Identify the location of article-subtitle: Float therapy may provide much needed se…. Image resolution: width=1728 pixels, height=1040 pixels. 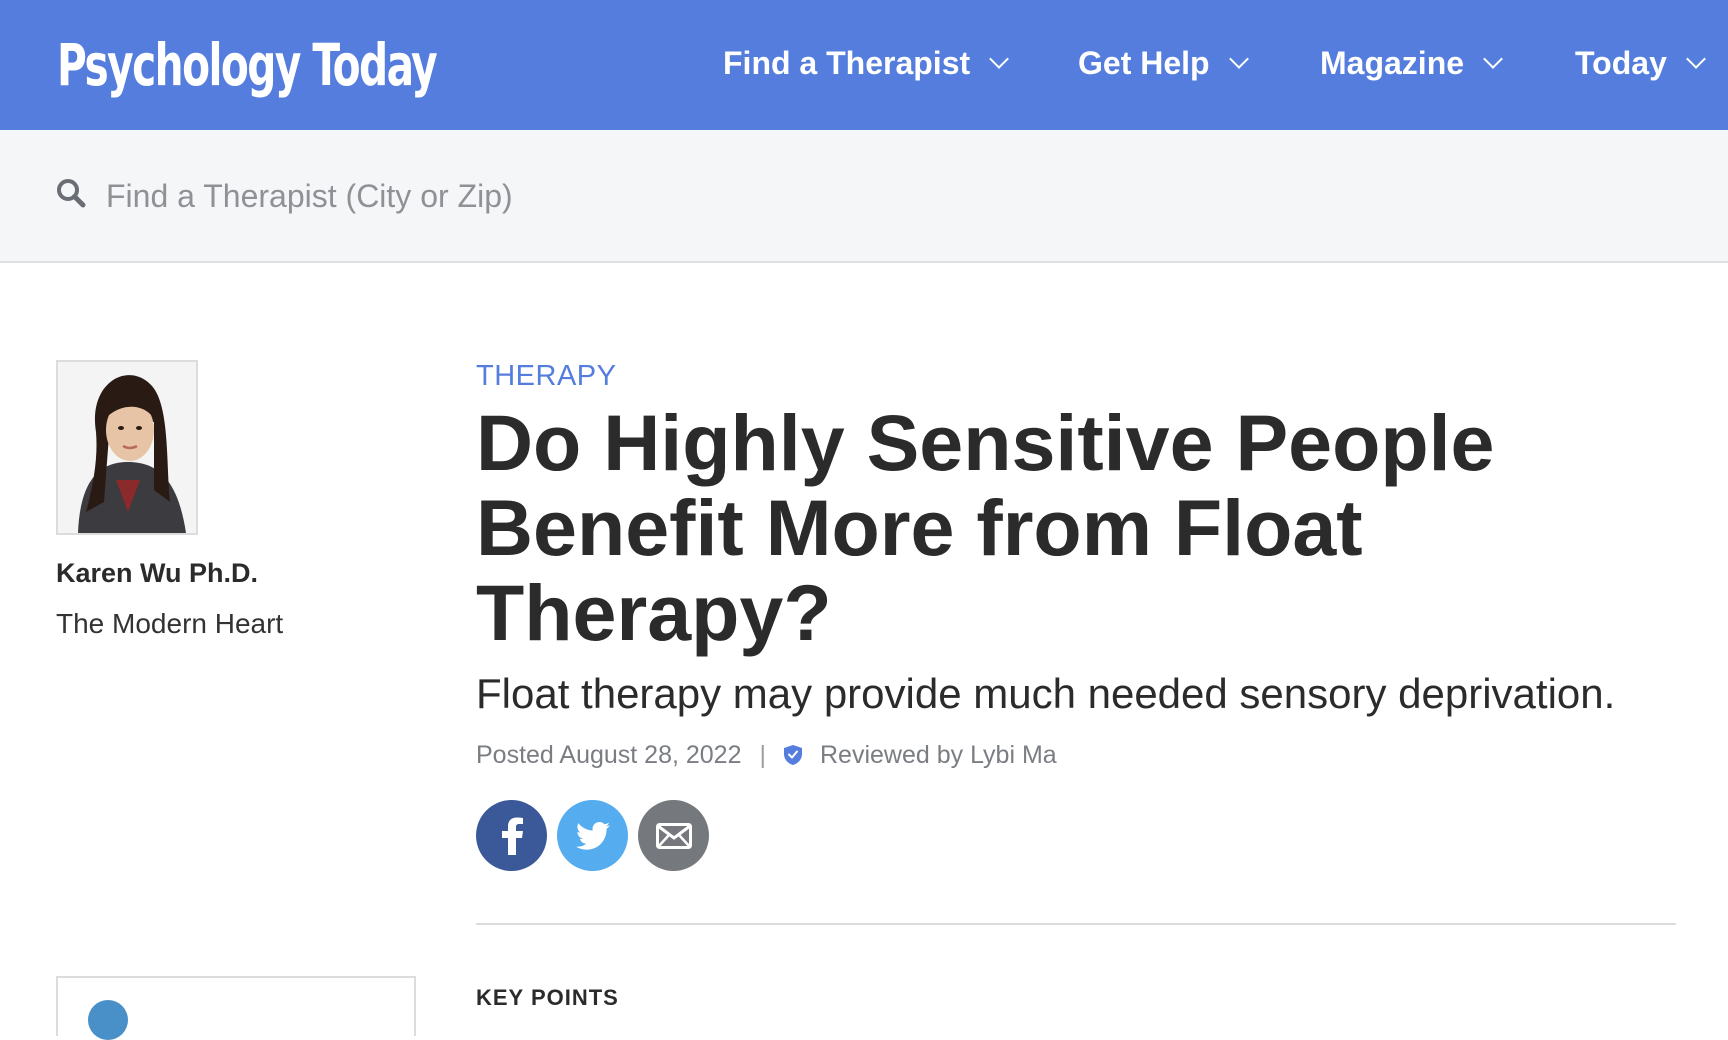
(1046, 693).